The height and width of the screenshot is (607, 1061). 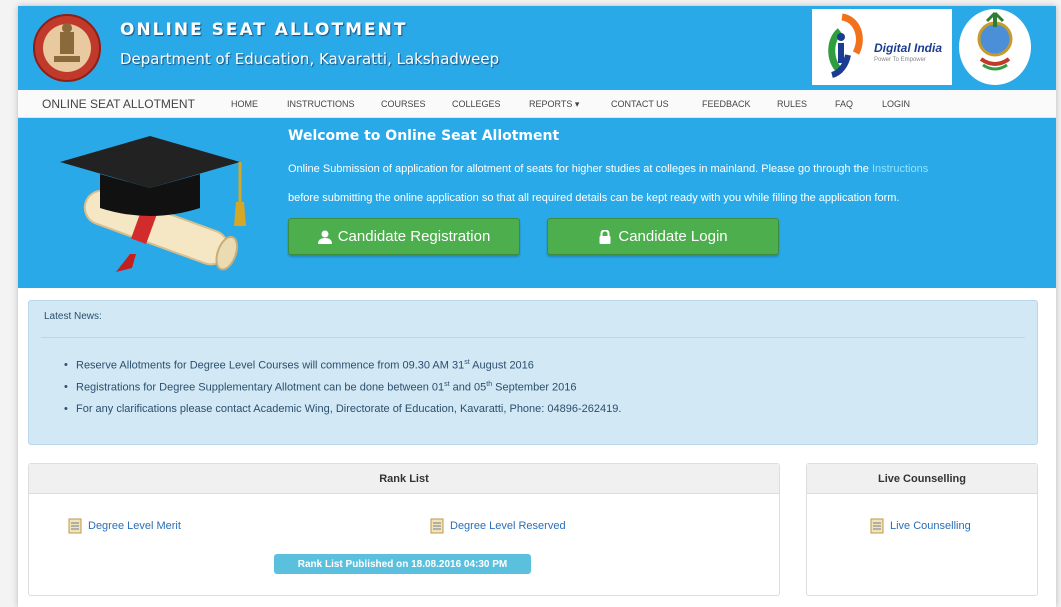 What do you see at coordinates (264, 30) in the screenshot?
I see `site-title: ONLINE SEAT ALLOTMENT` at bounding box center [264, 30].